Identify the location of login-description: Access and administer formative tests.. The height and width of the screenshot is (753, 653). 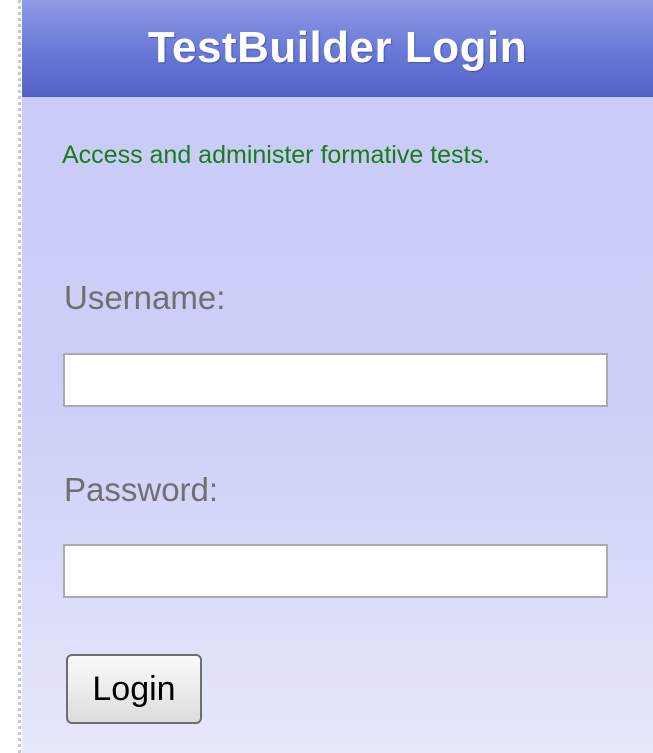
(276, 155).